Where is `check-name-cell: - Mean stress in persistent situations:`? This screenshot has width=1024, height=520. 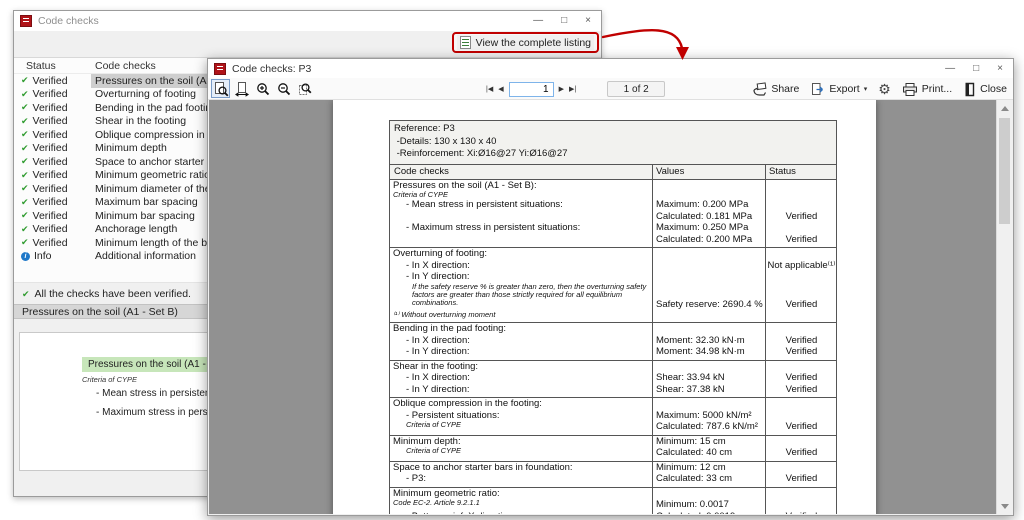
check-name-cell: - Mean stress in persistent situations: is located at coordinates (484, 204).